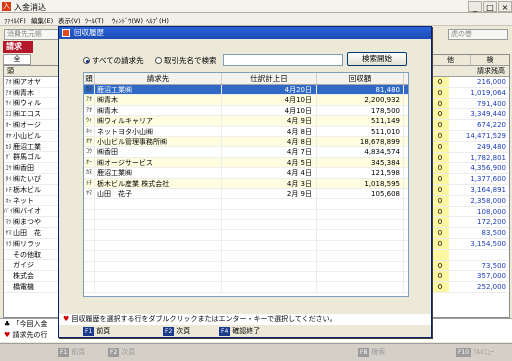 Image resolution: width=512 pixels, height=361 pixels. What do you see at coordinates (23, 92) in the screenshot?
I see `customer-name: ㈱青木` at bounding box center [23, 92].